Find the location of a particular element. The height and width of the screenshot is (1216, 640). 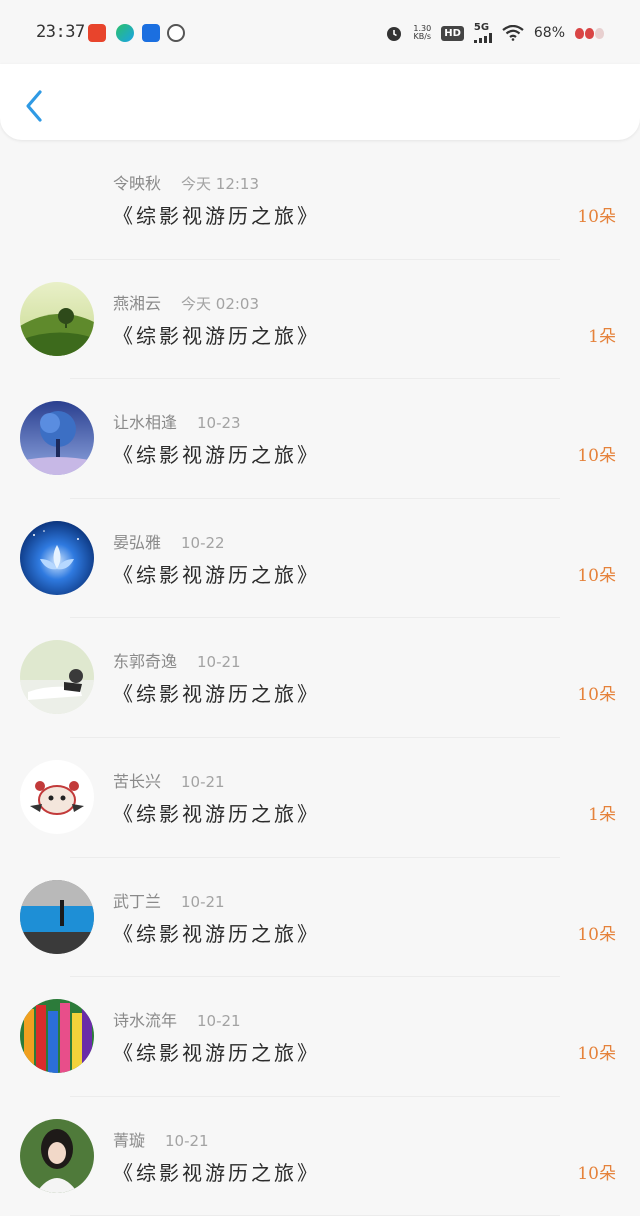

list-item: 菁璇 10-21 《综影视游历之旅》 10朵 is located at coordinates (320, 1156).